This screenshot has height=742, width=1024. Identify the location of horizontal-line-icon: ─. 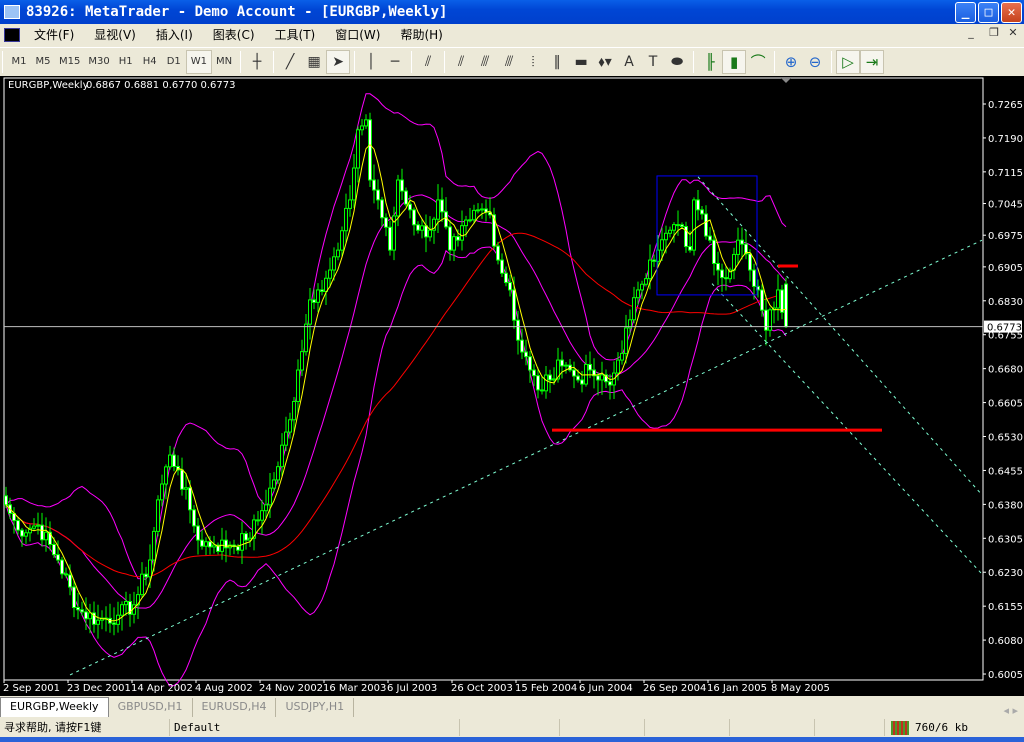
(395, 62).